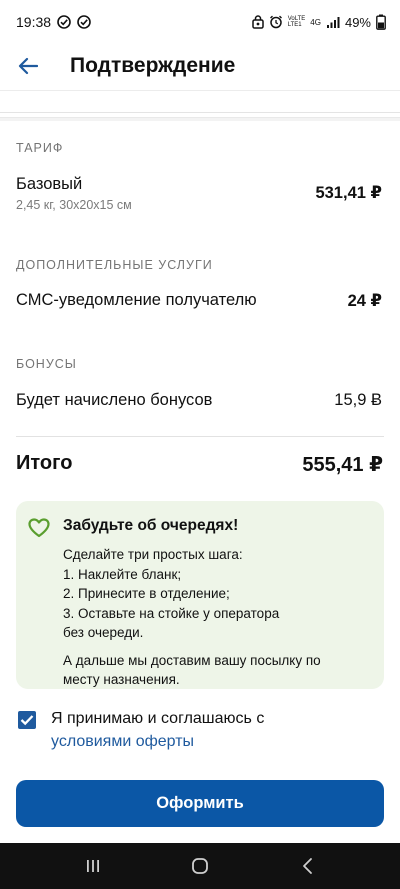  Describe the element at coordinates (257, 22) in the screenshot. I see `lock-person-icon` at that location.